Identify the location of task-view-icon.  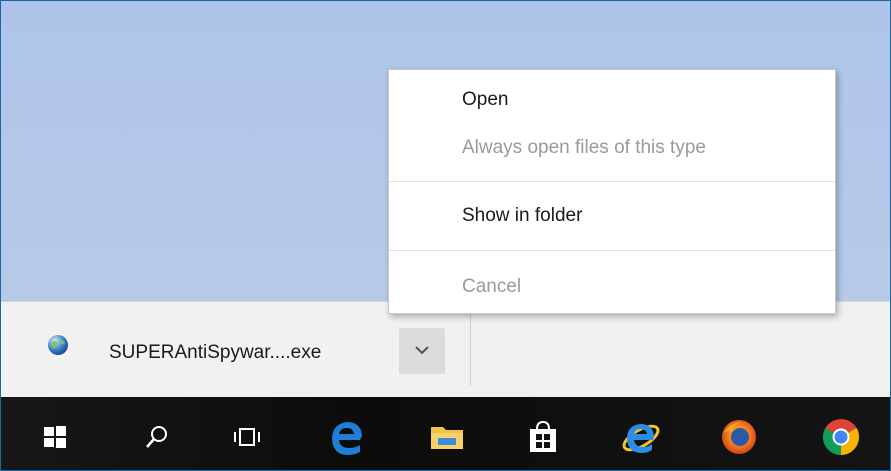
(247, 437).